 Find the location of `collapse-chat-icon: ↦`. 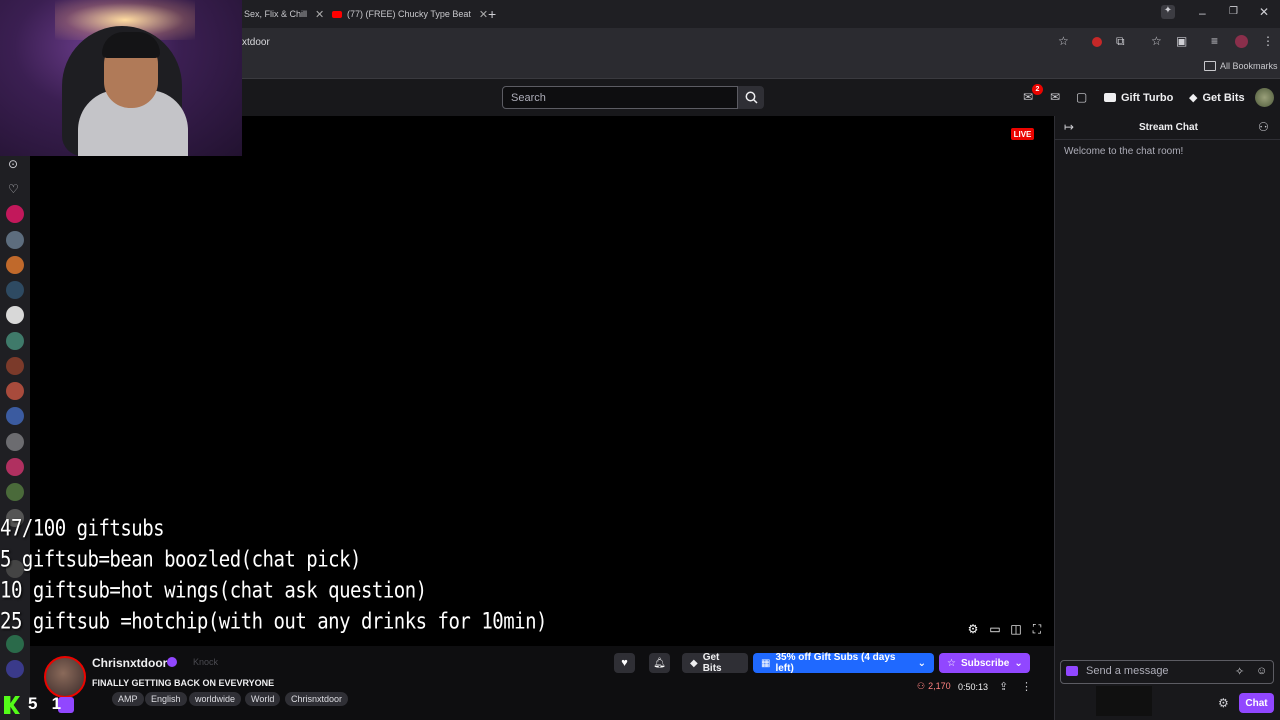

collapse-chat-icon: ↦ is located at coordinates (1069, 127).